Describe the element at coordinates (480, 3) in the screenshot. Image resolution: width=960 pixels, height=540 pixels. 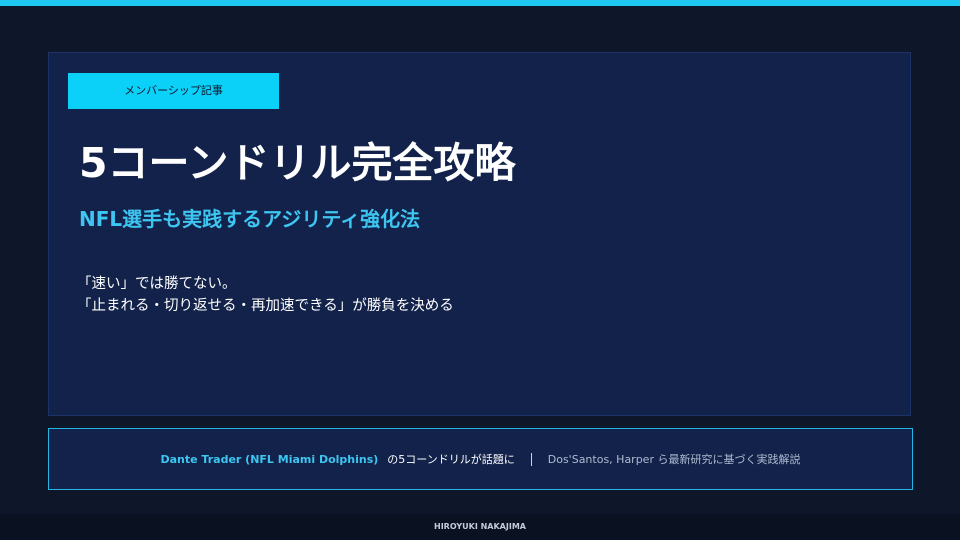
I see `top-accent-bar` at that location.